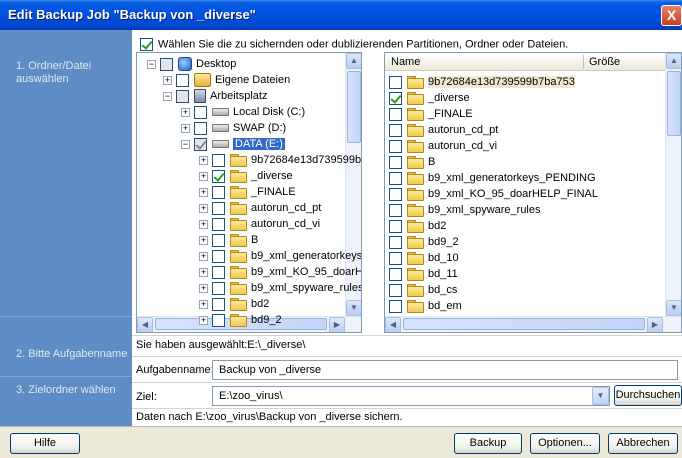 The image size is (682, 458). What do you see at coordinates (306, 160) in the screenshot?
I see `tree-node-label: 9b72684e13d739599b7b` at bounding box center [306, 160].